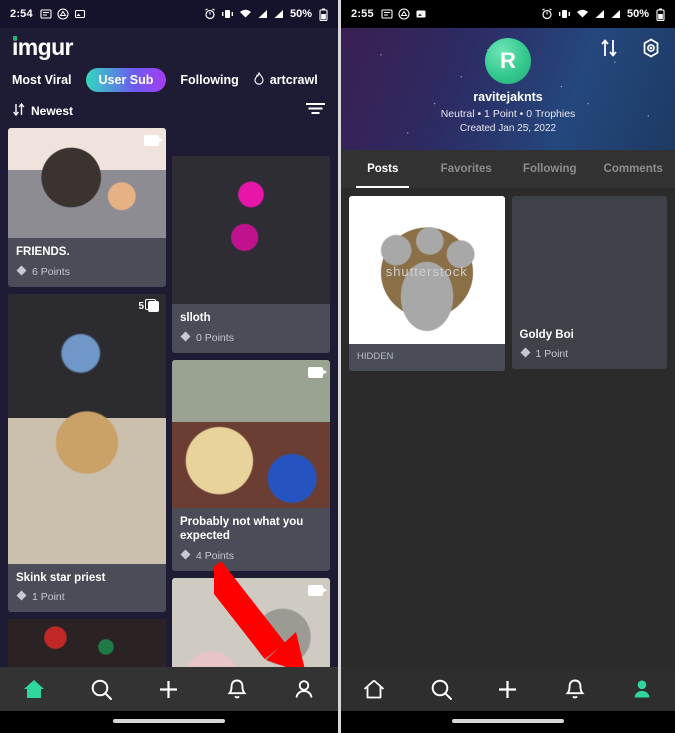 Image resolution: width=675 pixels, height=733 pixels. What do you see at coordinates (589, 283) in the screenshot?
I see `post-card: Goldy Boi 1 Point` at bounding box center [589, 283].